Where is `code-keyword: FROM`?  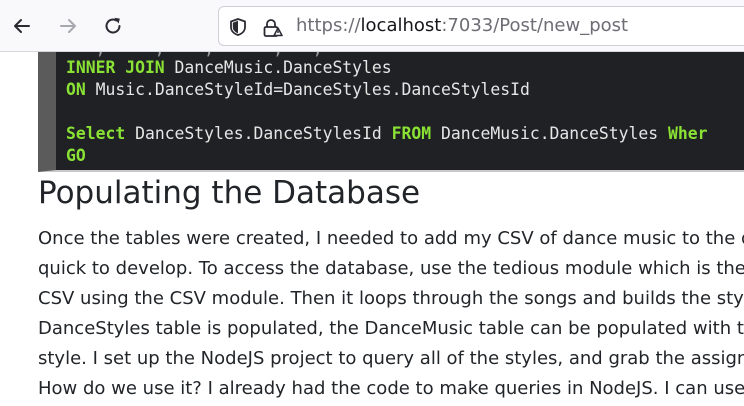
code-keyword: FROM is located at coordinates (411, 133).